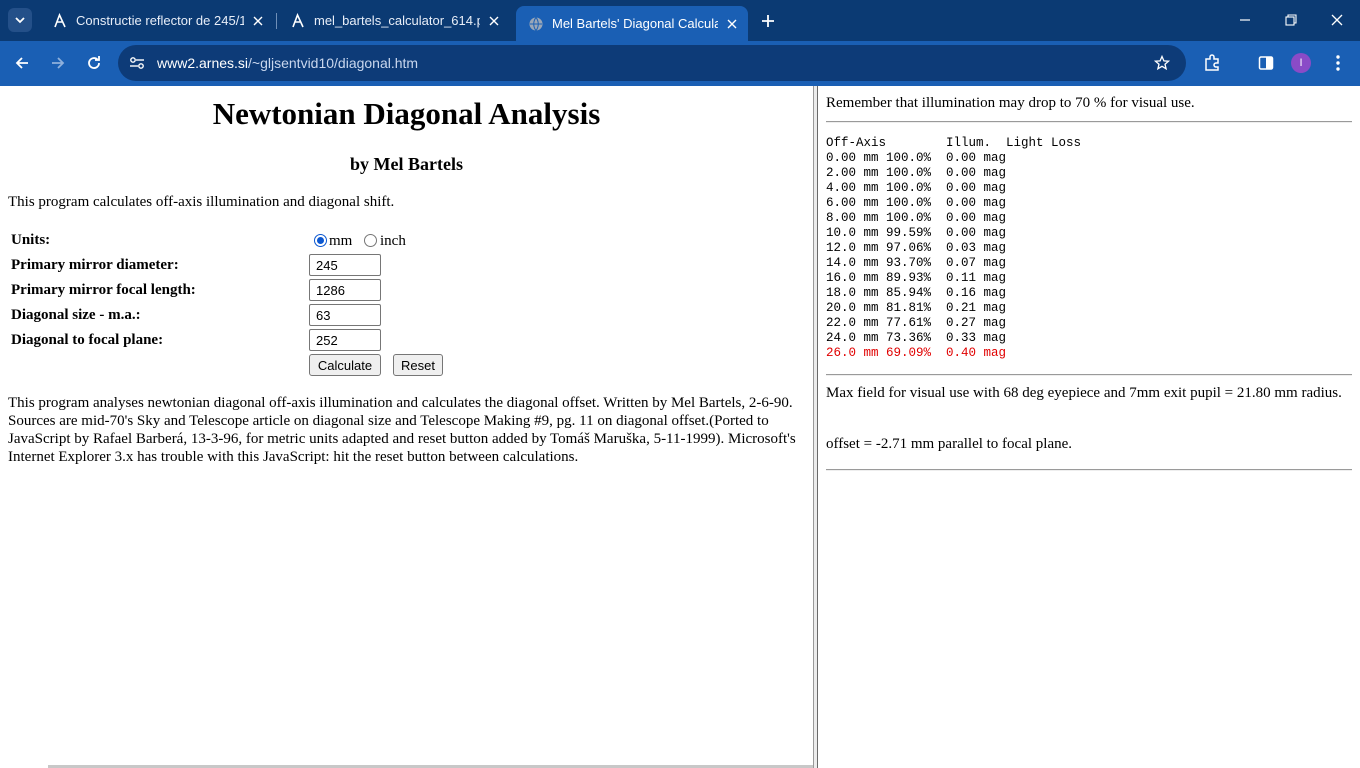 This screenshot has width=1360, height=768. I want to click on arrow-left-icon, so click(21, 63).